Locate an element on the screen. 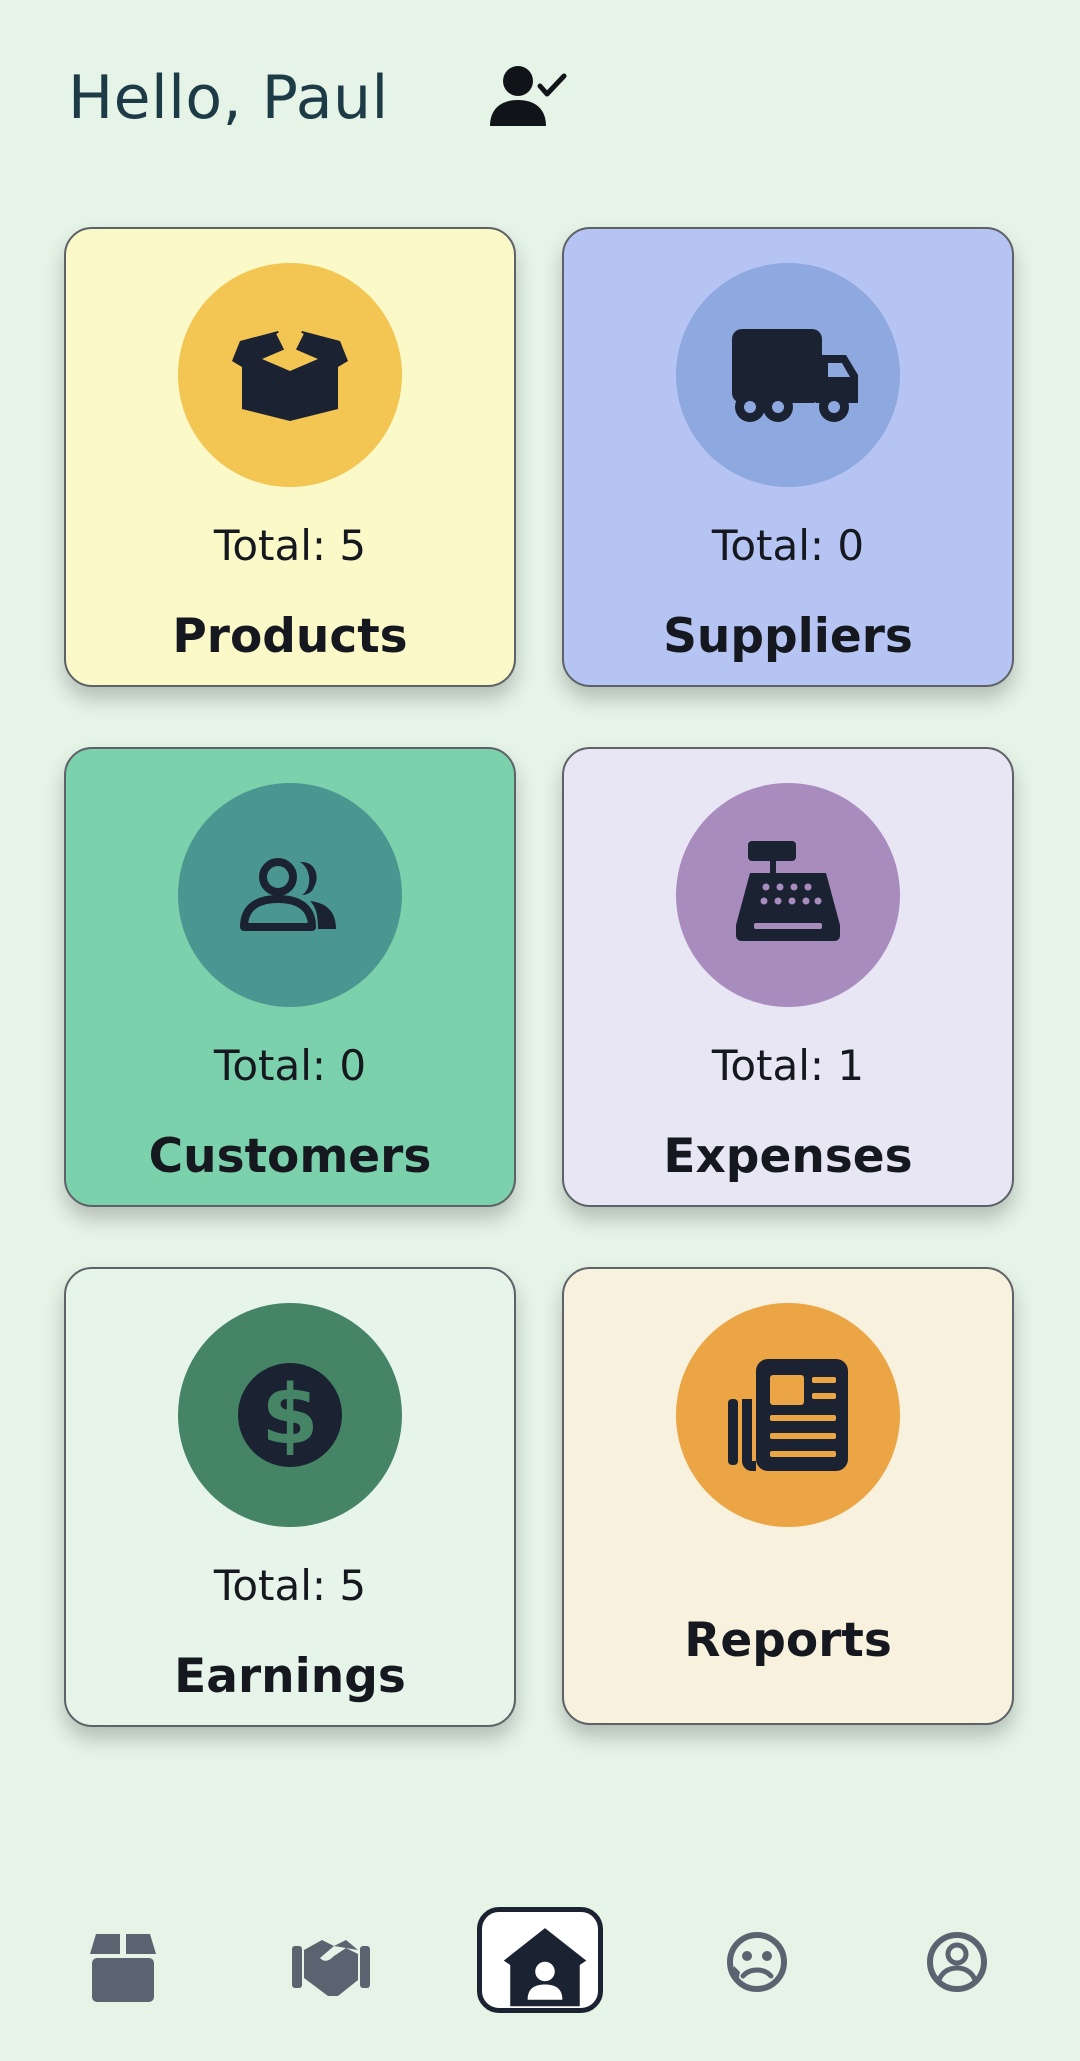 This screenshot has height=2061, width=1080. sad-face-icon is located at coordinates (757, 1962).